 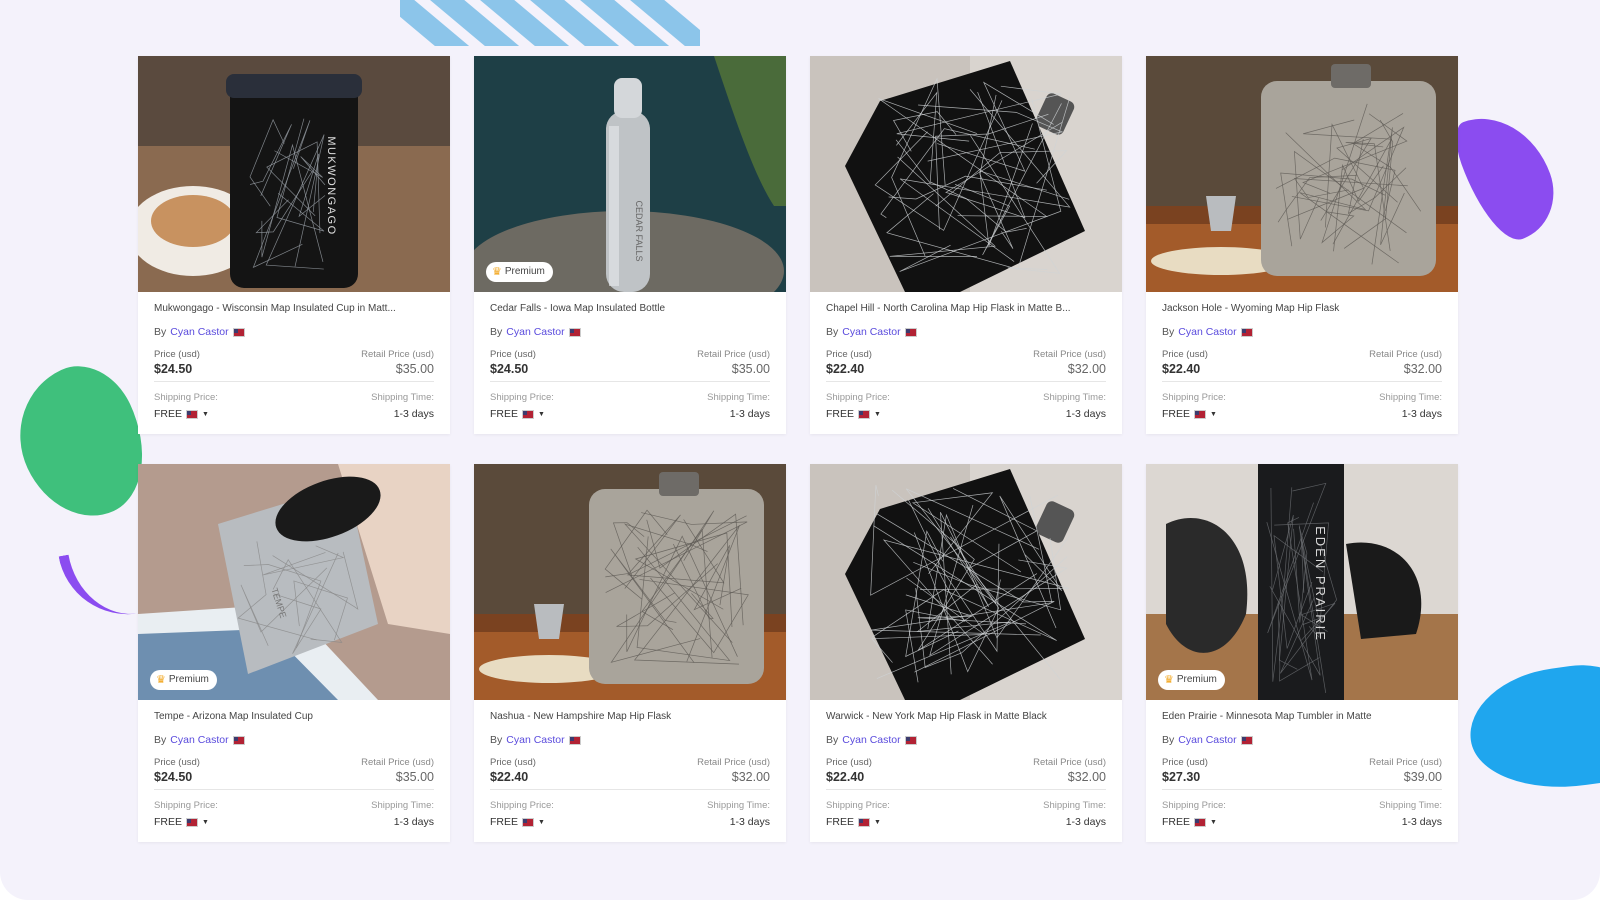 What do you see at coordinates (630, 174) in the screenshot?
I see `product-image: CEDAR FALLS ♛ Premium` at bounding box center [630, 174].